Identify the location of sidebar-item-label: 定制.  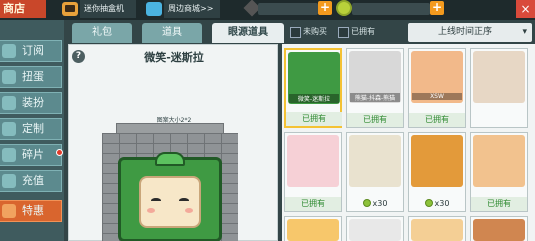
(33, 128).